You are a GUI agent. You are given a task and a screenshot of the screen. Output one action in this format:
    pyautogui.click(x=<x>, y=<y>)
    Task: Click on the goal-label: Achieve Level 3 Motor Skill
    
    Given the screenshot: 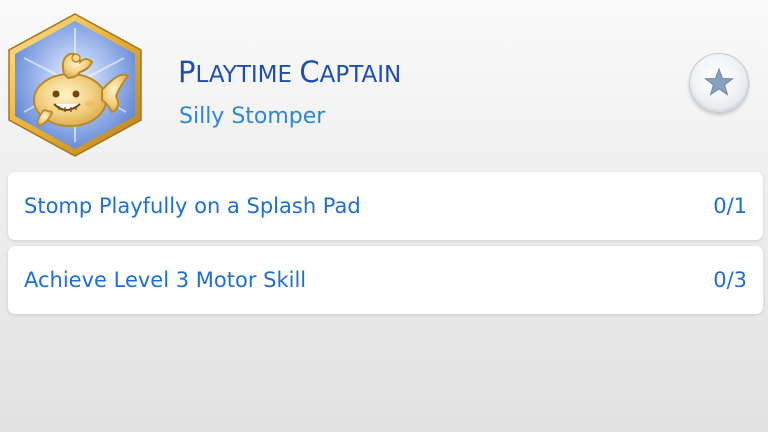 What is the action you would take?
    pyautogui.click(x=165, y=280)
    